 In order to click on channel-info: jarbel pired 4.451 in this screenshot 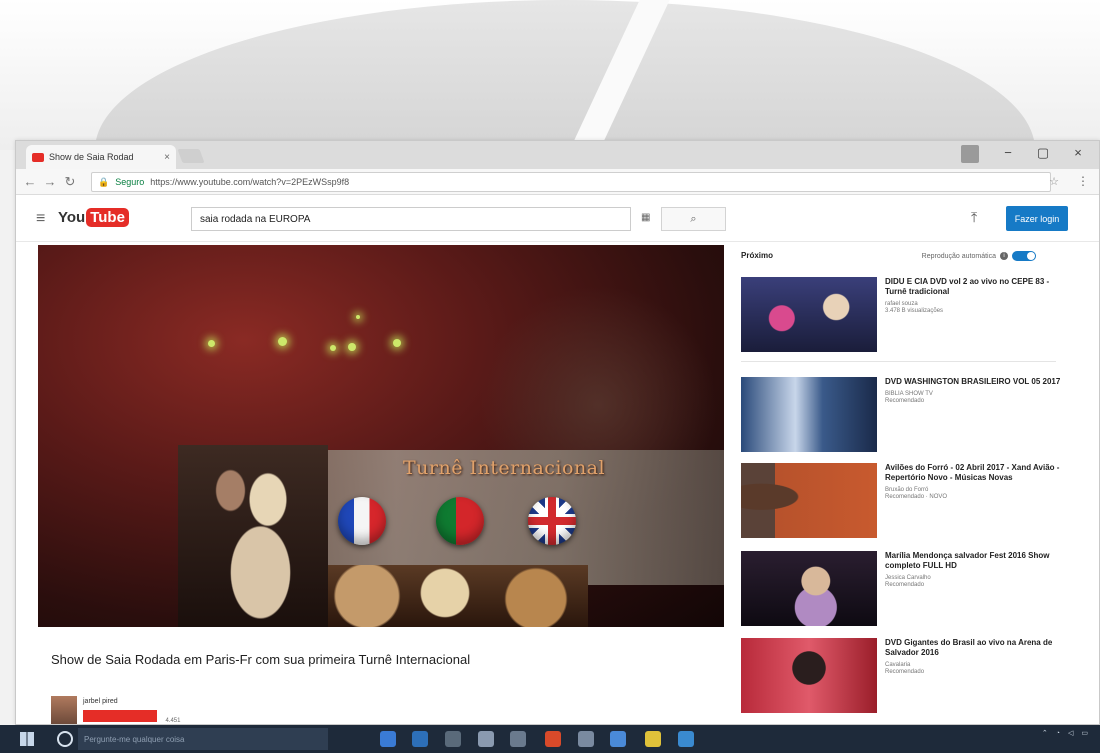, I will do `click(131, 711)`.